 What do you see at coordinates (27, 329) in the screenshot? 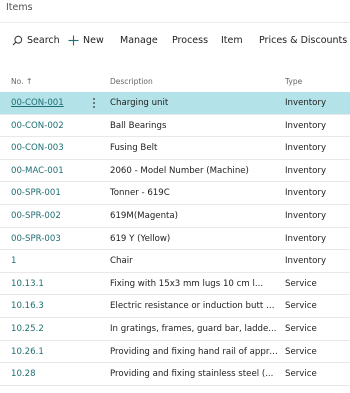
I see `item-no-link: 10.25.2` at bounding box center [27, 329].